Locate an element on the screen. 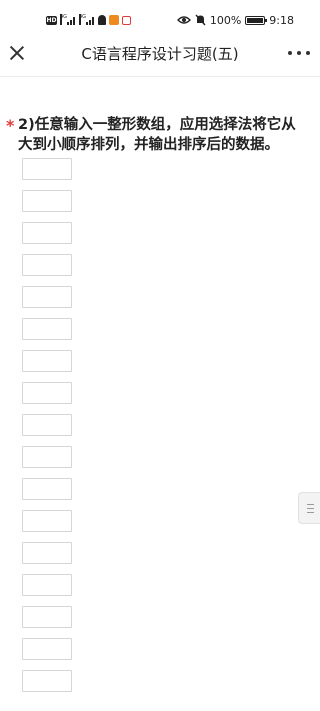  side-drawer-handle is located at coordinates (309, 508).